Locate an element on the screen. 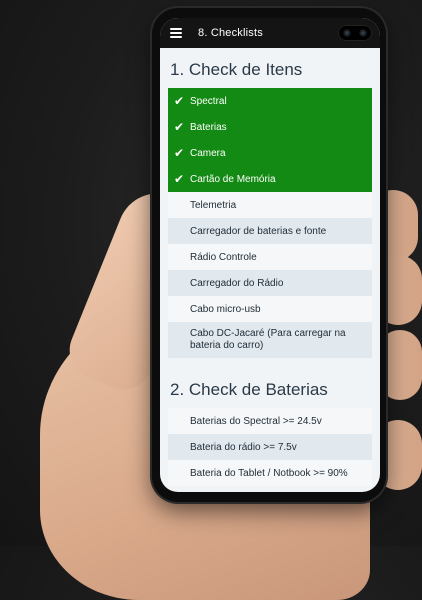  checklist-item: ✔ Baterias is located at coordinates (270, 127).